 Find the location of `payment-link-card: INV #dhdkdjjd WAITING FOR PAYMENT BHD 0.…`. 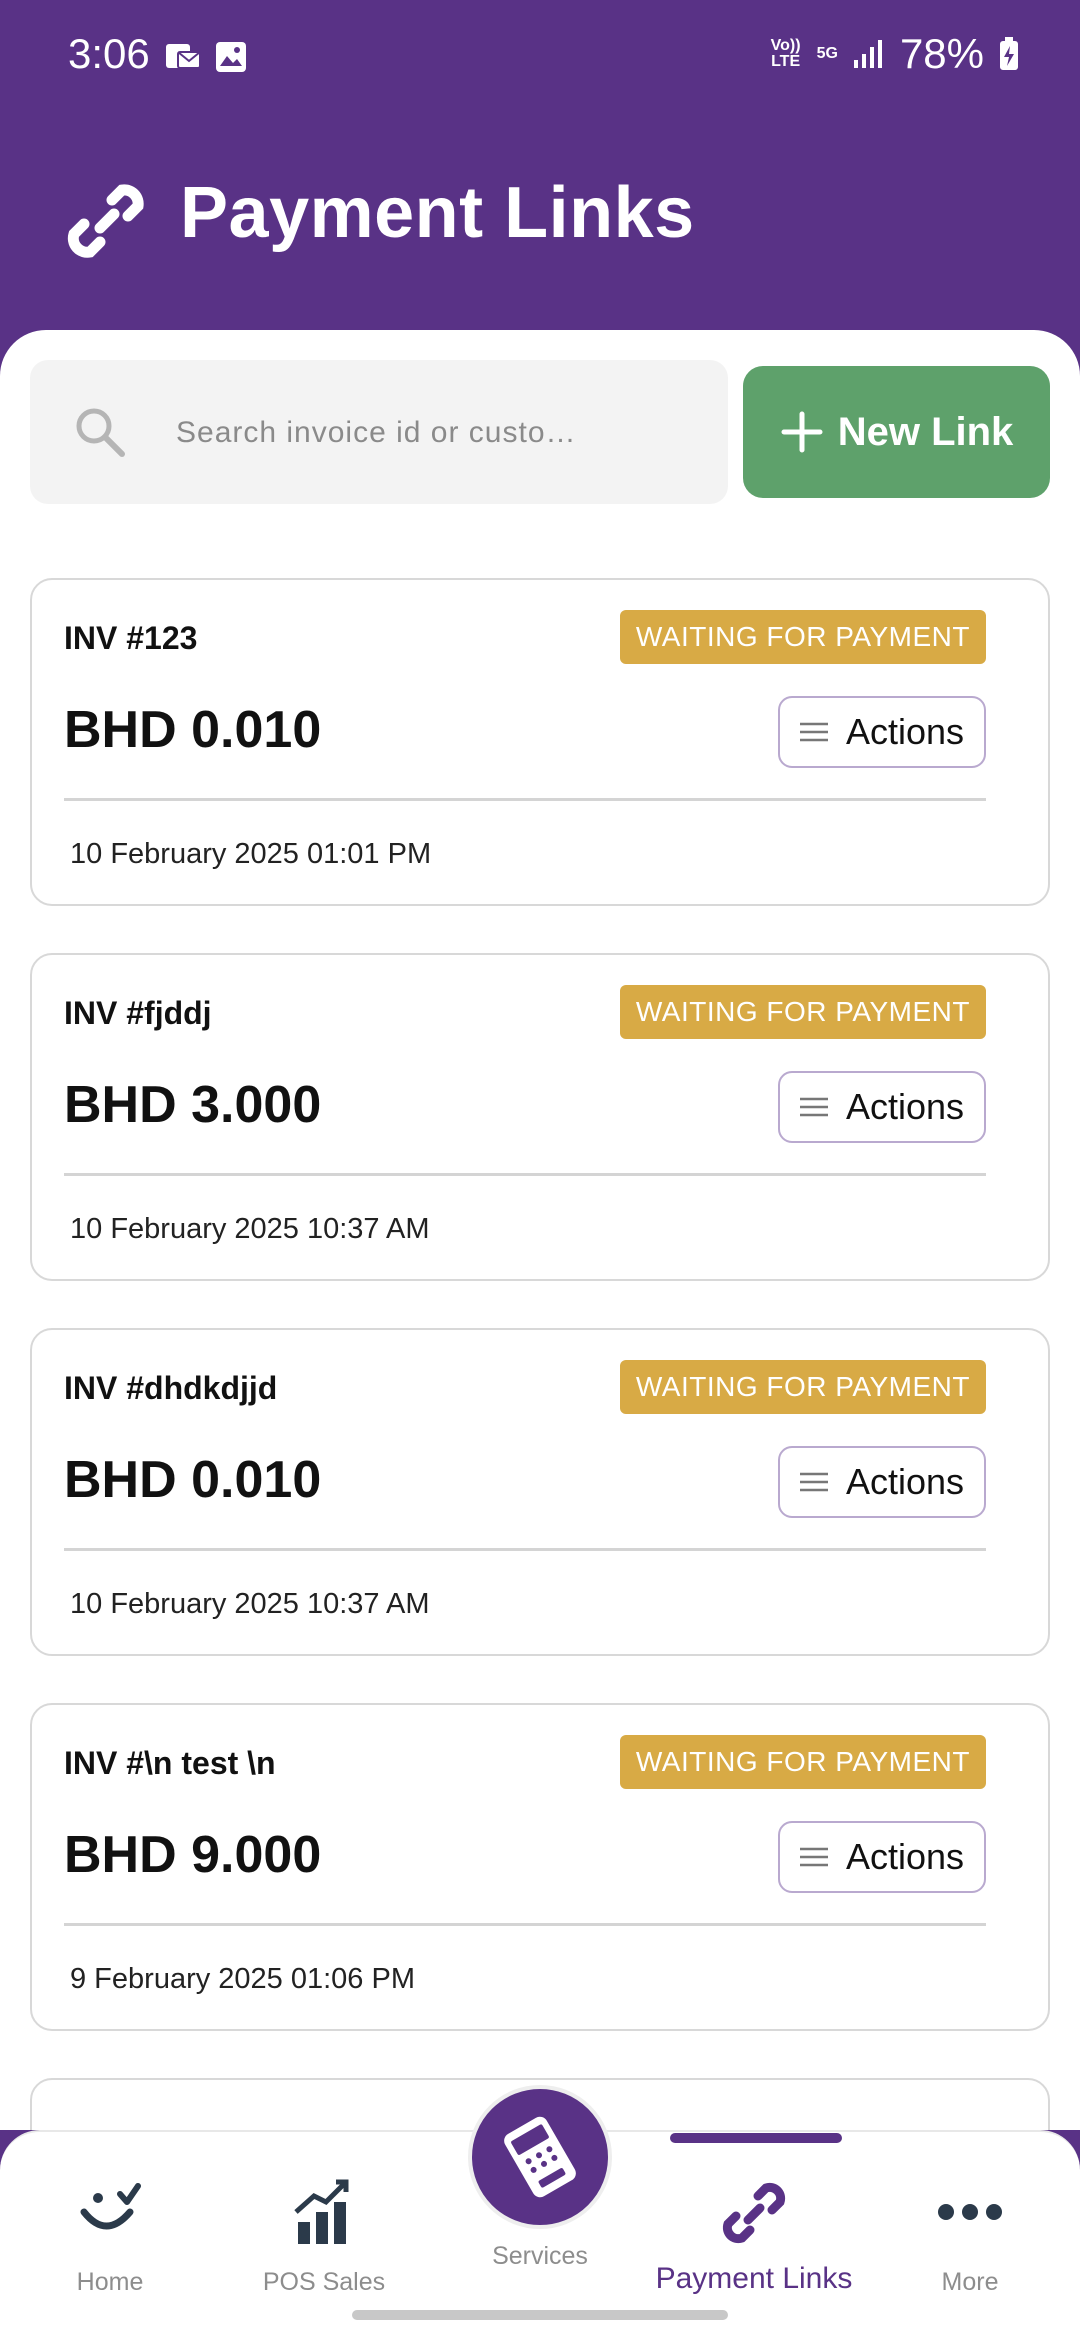

payment-link-card: INV #dhdkdjjd WAITING FOR PAYMENT BHD 0.… is located at coordinates (540, 1492).